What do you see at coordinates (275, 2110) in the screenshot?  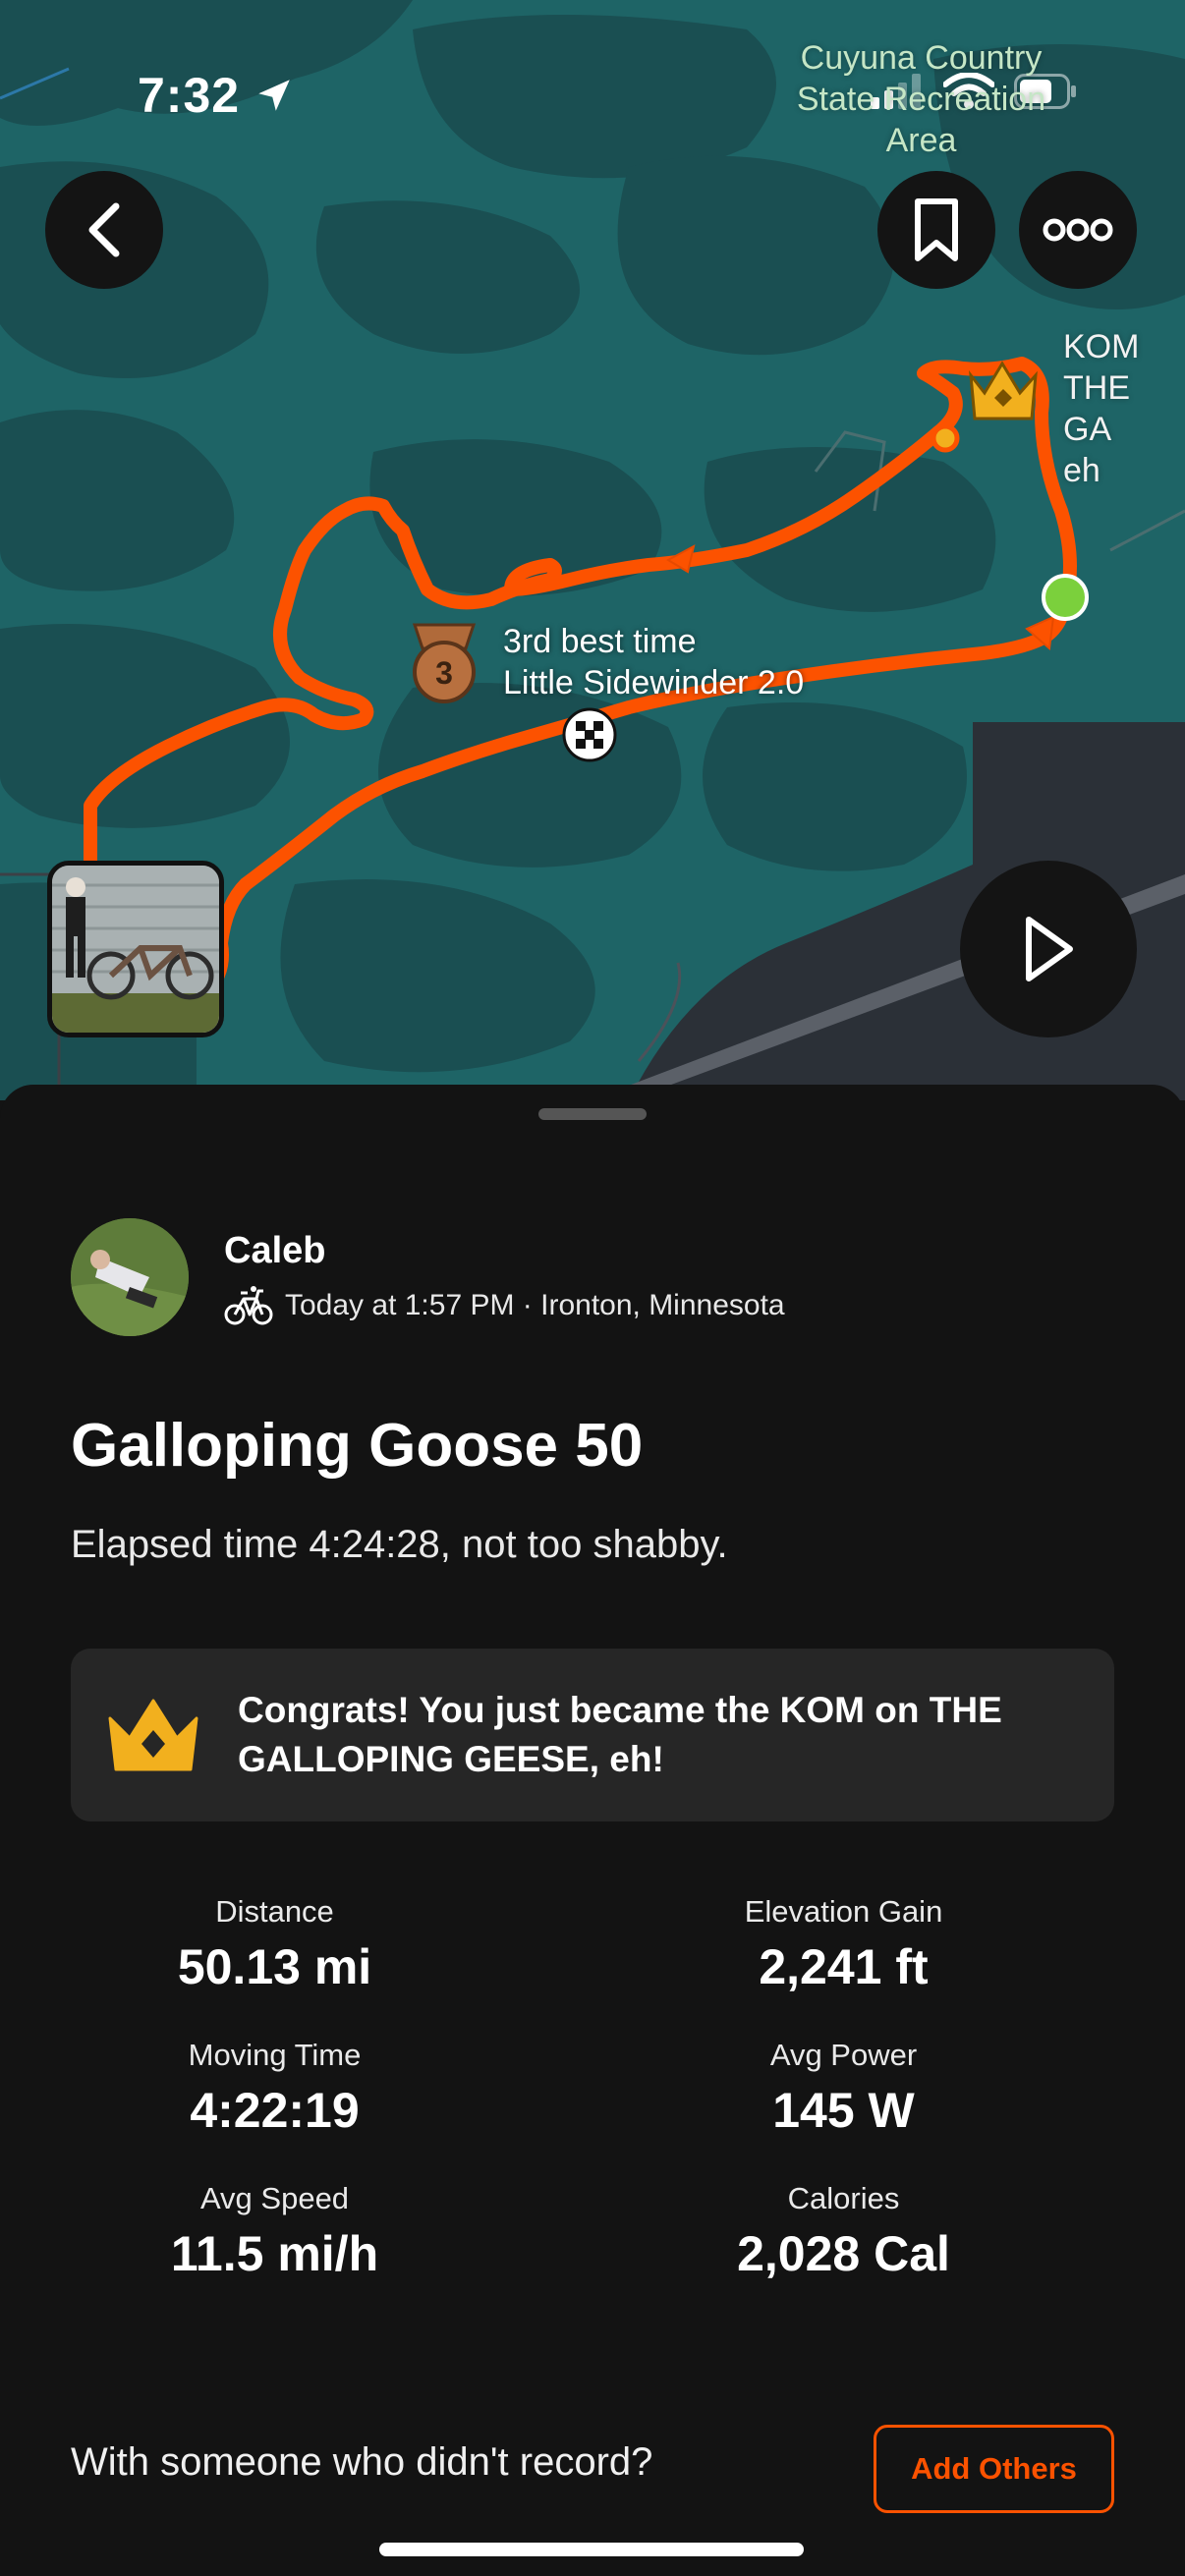 I see `stat-value: 4:22:19` at bounding box center [275, 2110].